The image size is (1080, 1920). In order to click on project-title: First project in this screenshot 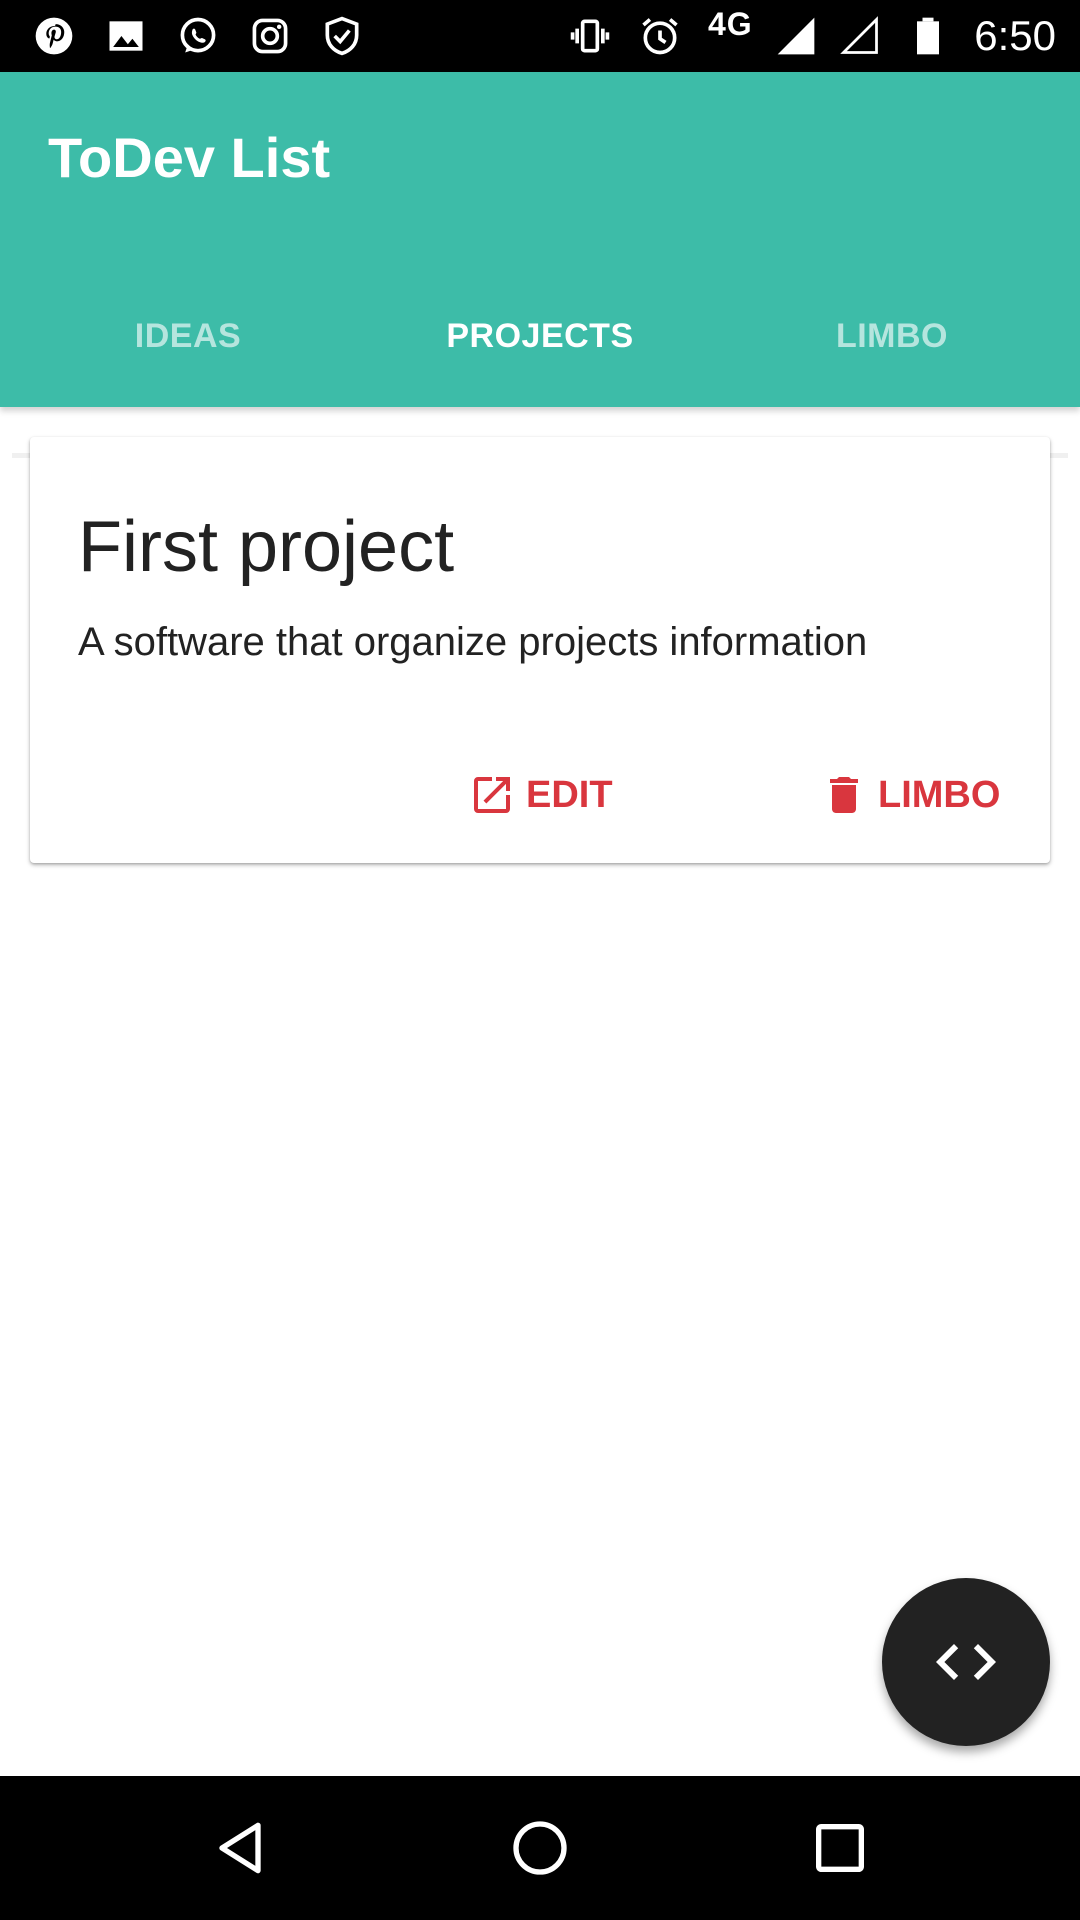, I will do `click(266, 547)`.